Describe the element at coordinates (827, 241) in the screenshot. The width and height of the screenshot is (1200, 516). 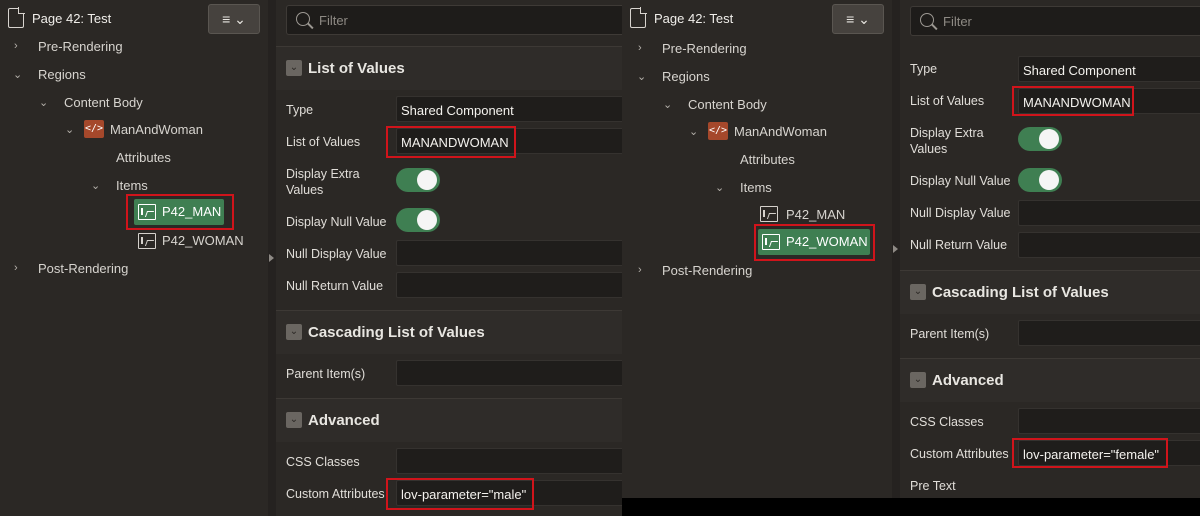
I see `tree-item-label: P42_WOMAN` at that location.